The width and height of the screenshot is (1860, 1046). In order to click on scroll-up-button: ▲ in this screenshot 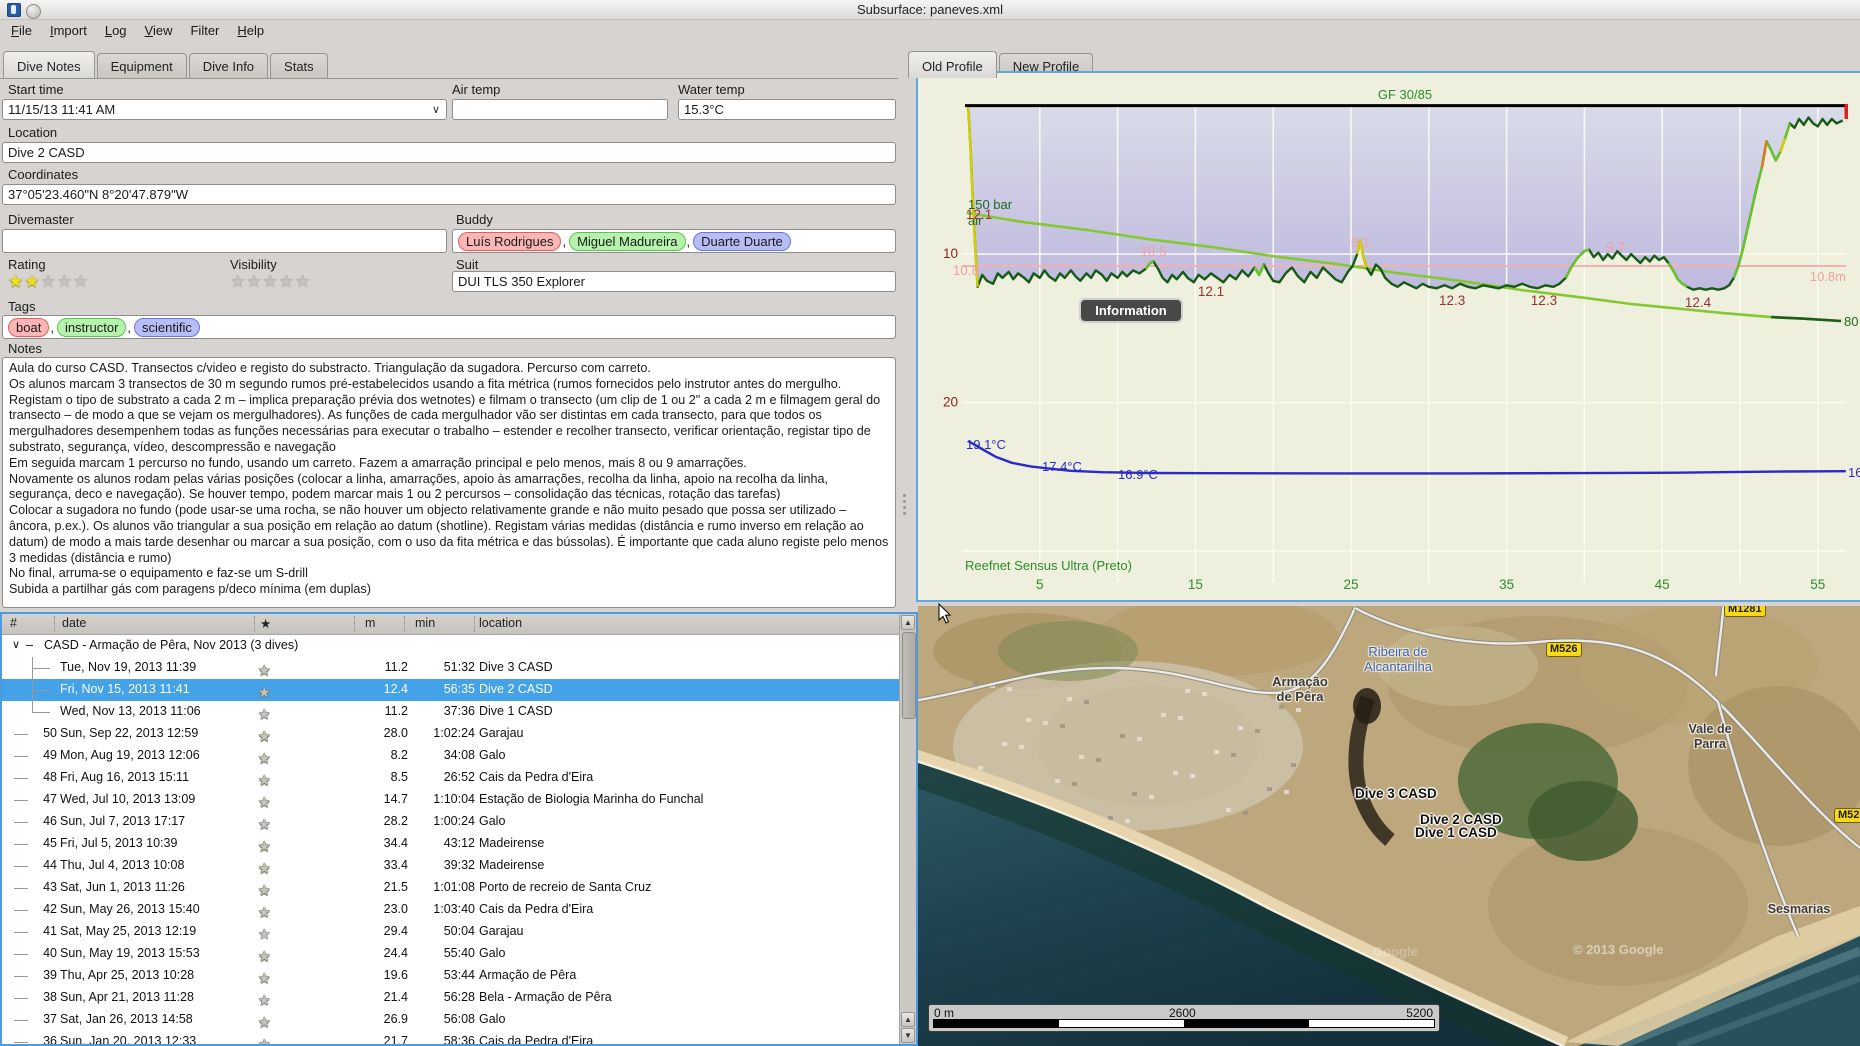, I will do `click(908, 622)`.